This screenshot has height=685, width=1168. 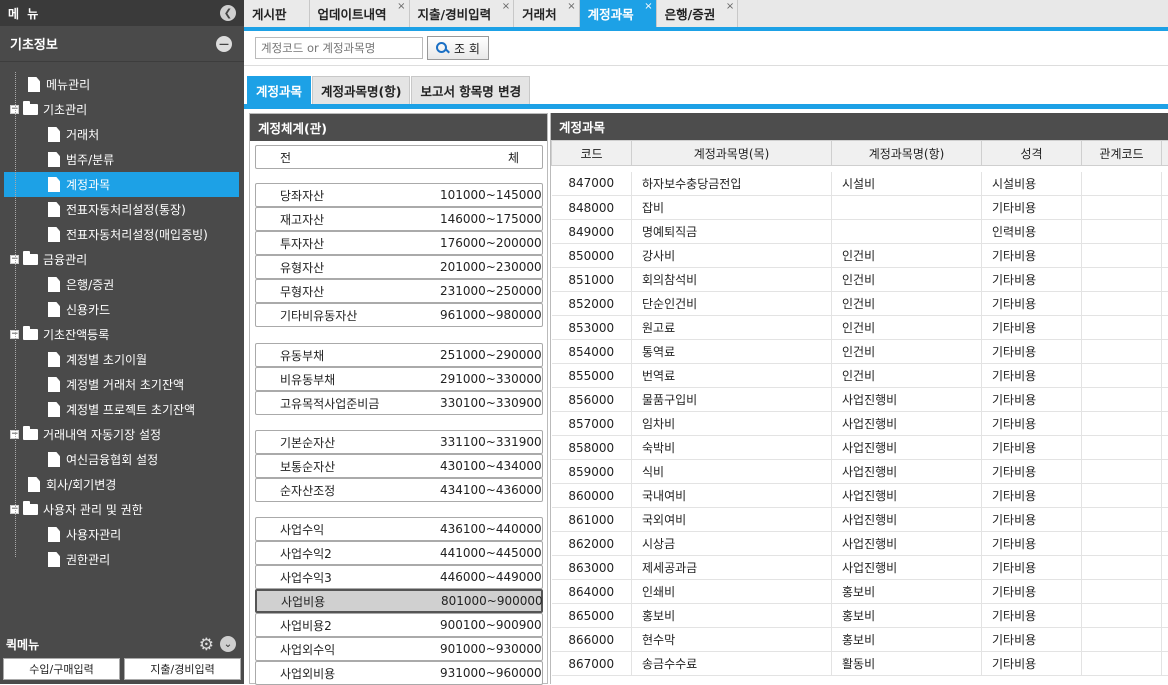 What do you see at coordinates (1032, 153) in the screenshot?
I see `column-header-nature: 성격` at bounding box center [1032, 153].